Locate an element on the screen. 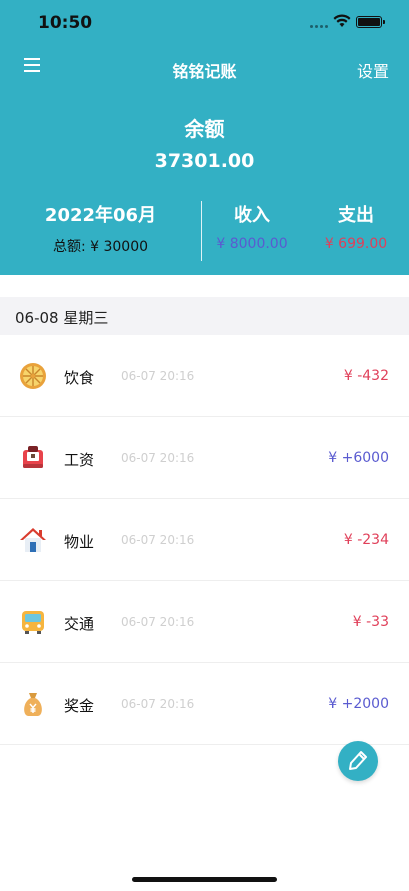  record-category: 奖金 is located at coordinates (79, 706).